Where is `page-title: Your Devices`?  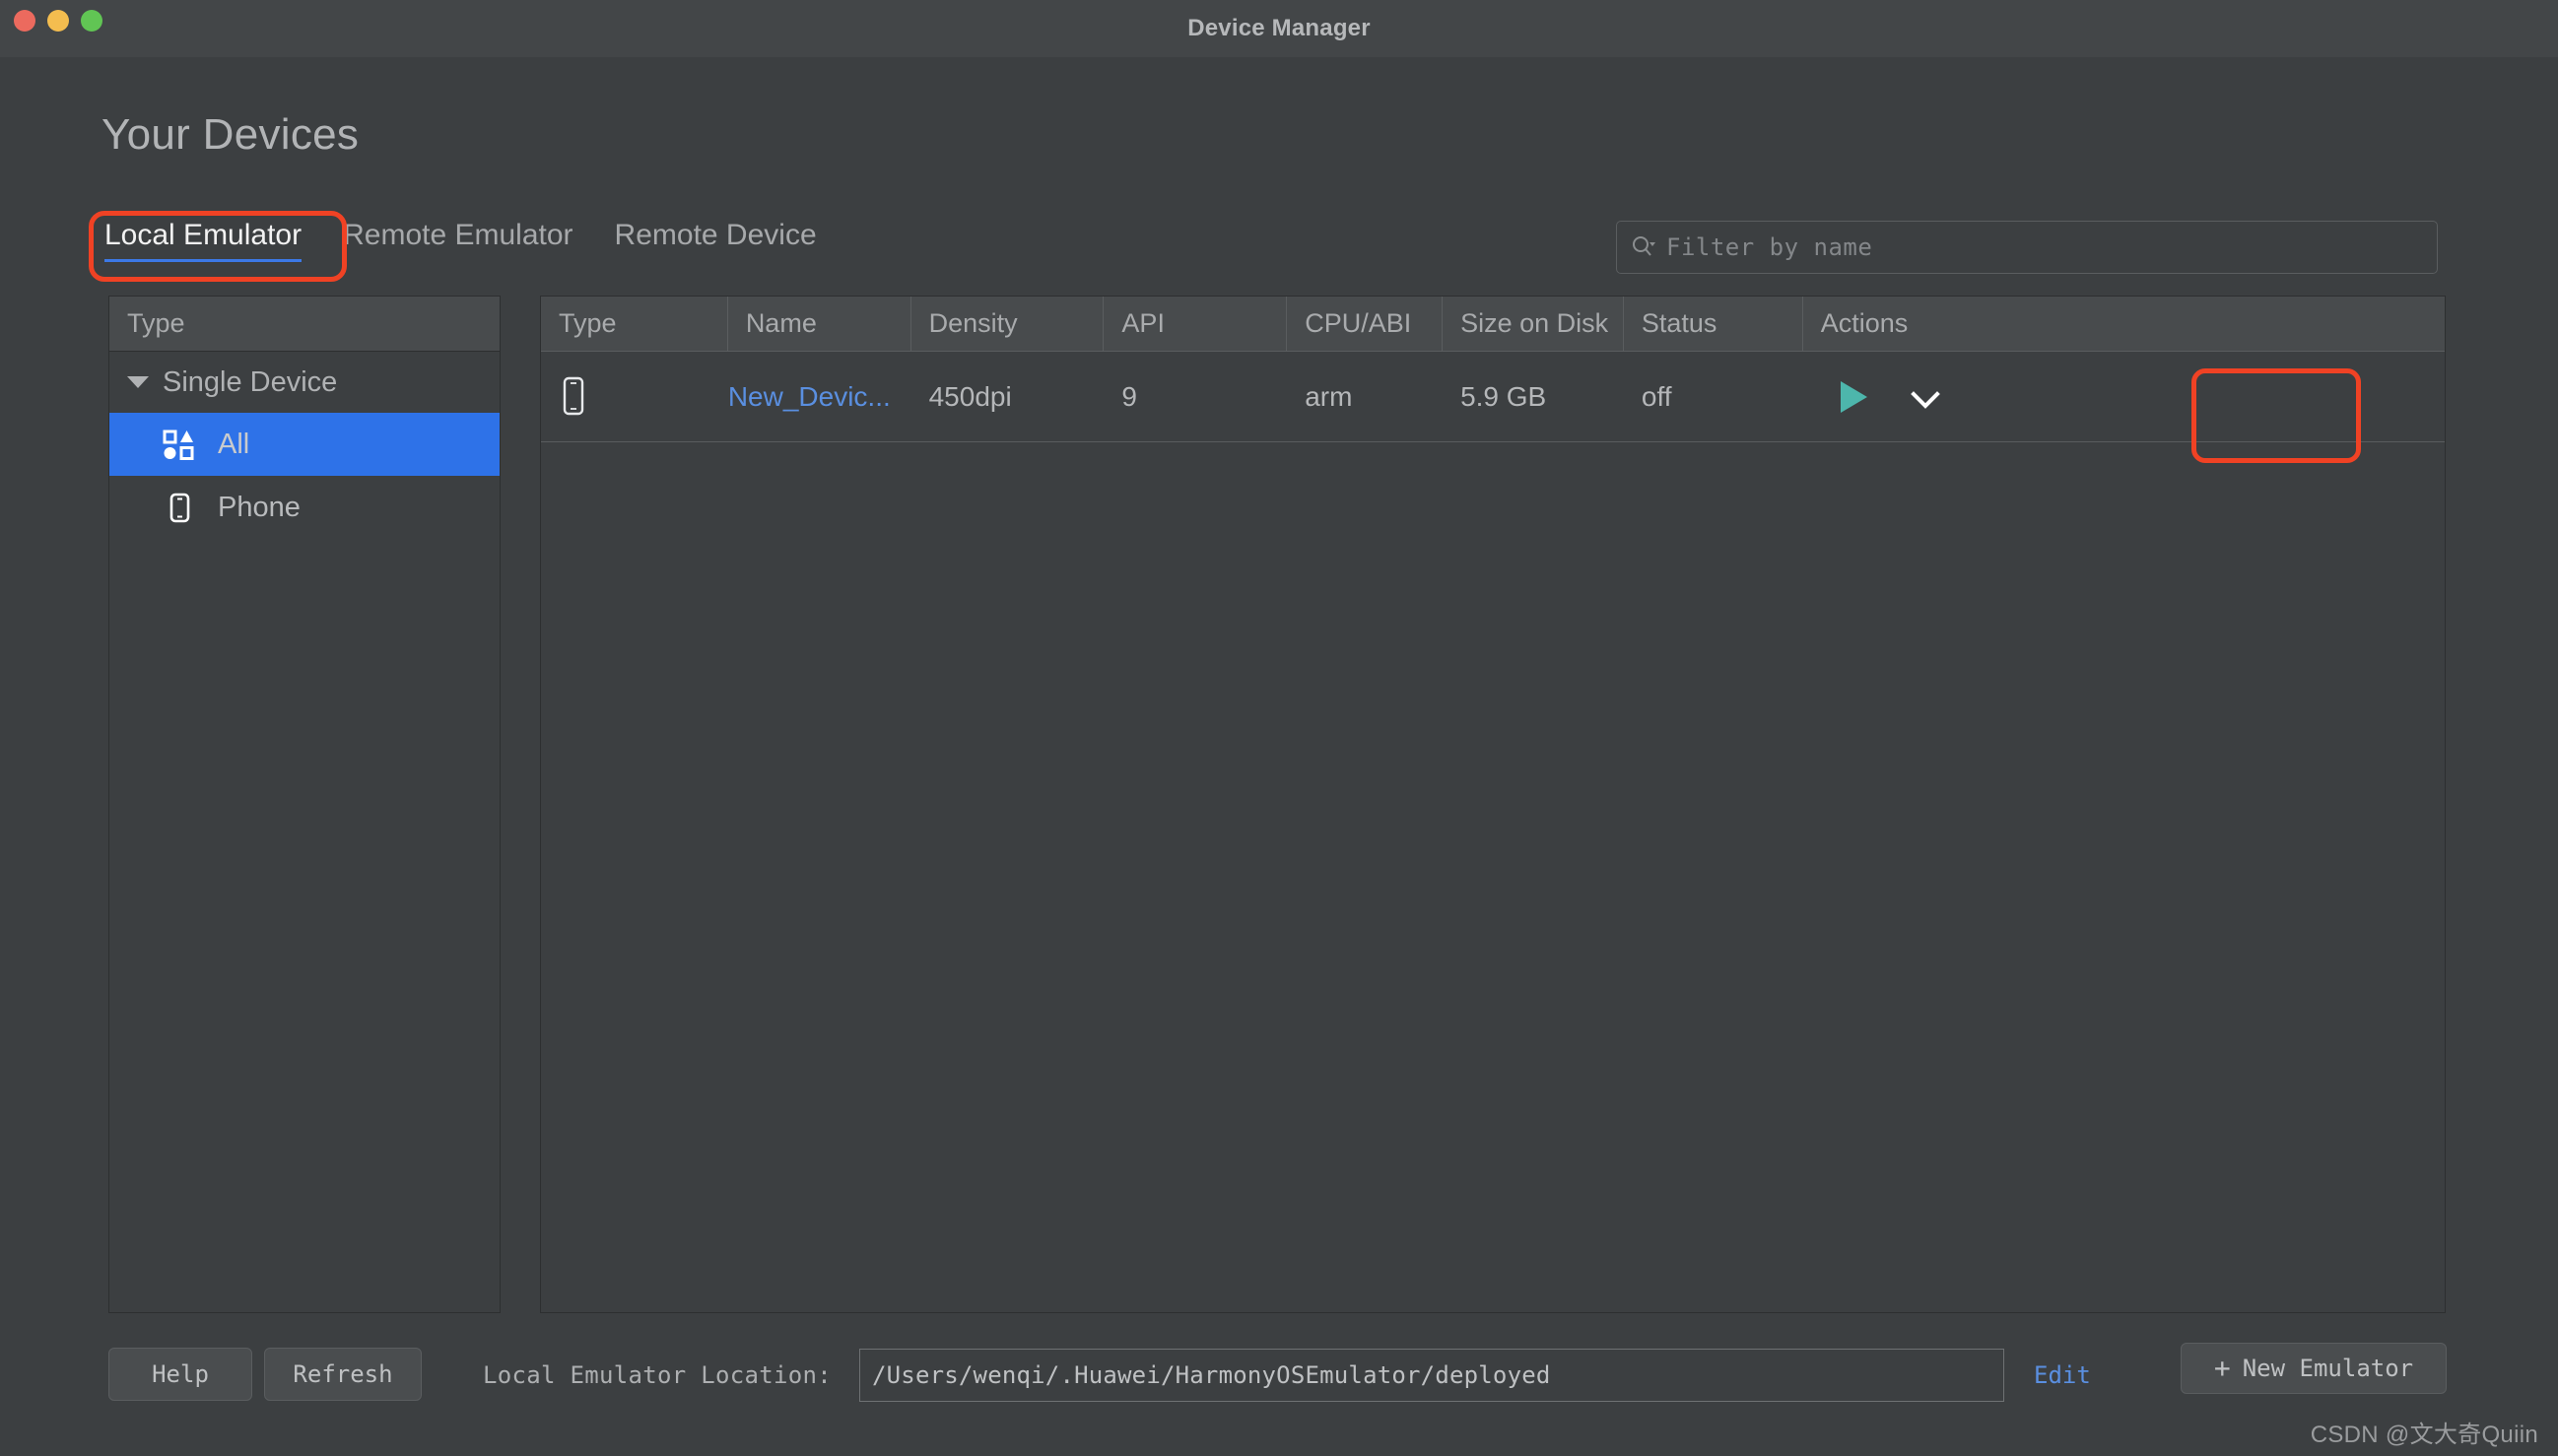 page-title: Your Devices is located at coordinates (230, 134).